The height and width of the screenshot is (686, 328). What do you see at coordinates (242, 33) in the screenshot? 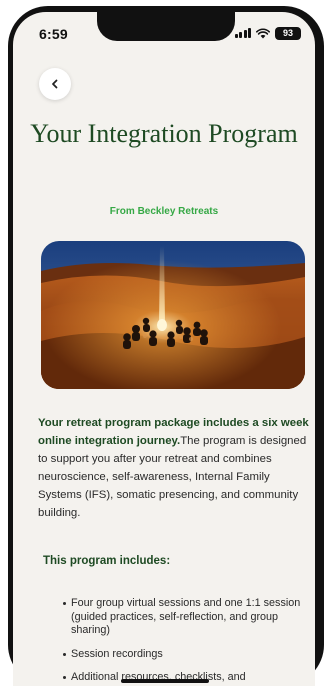
I see `signal-icon` at bounding box center [242, 33].